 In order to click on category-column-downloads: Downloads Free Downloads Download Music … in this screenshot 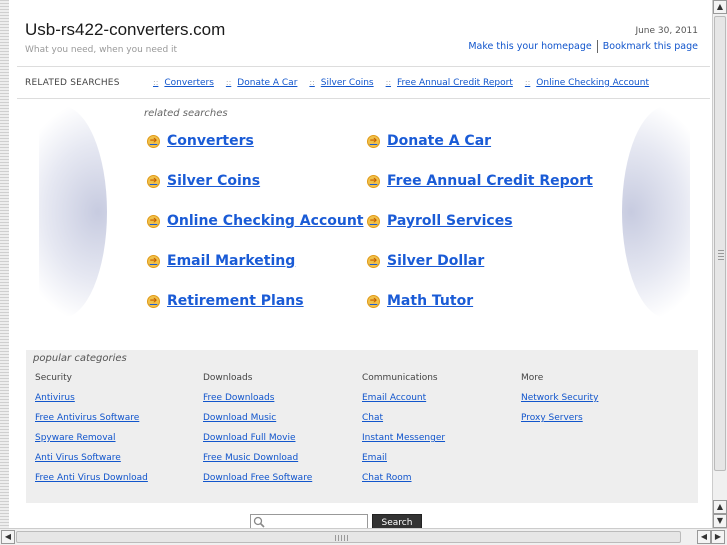, I will do `click(257, 433)`.